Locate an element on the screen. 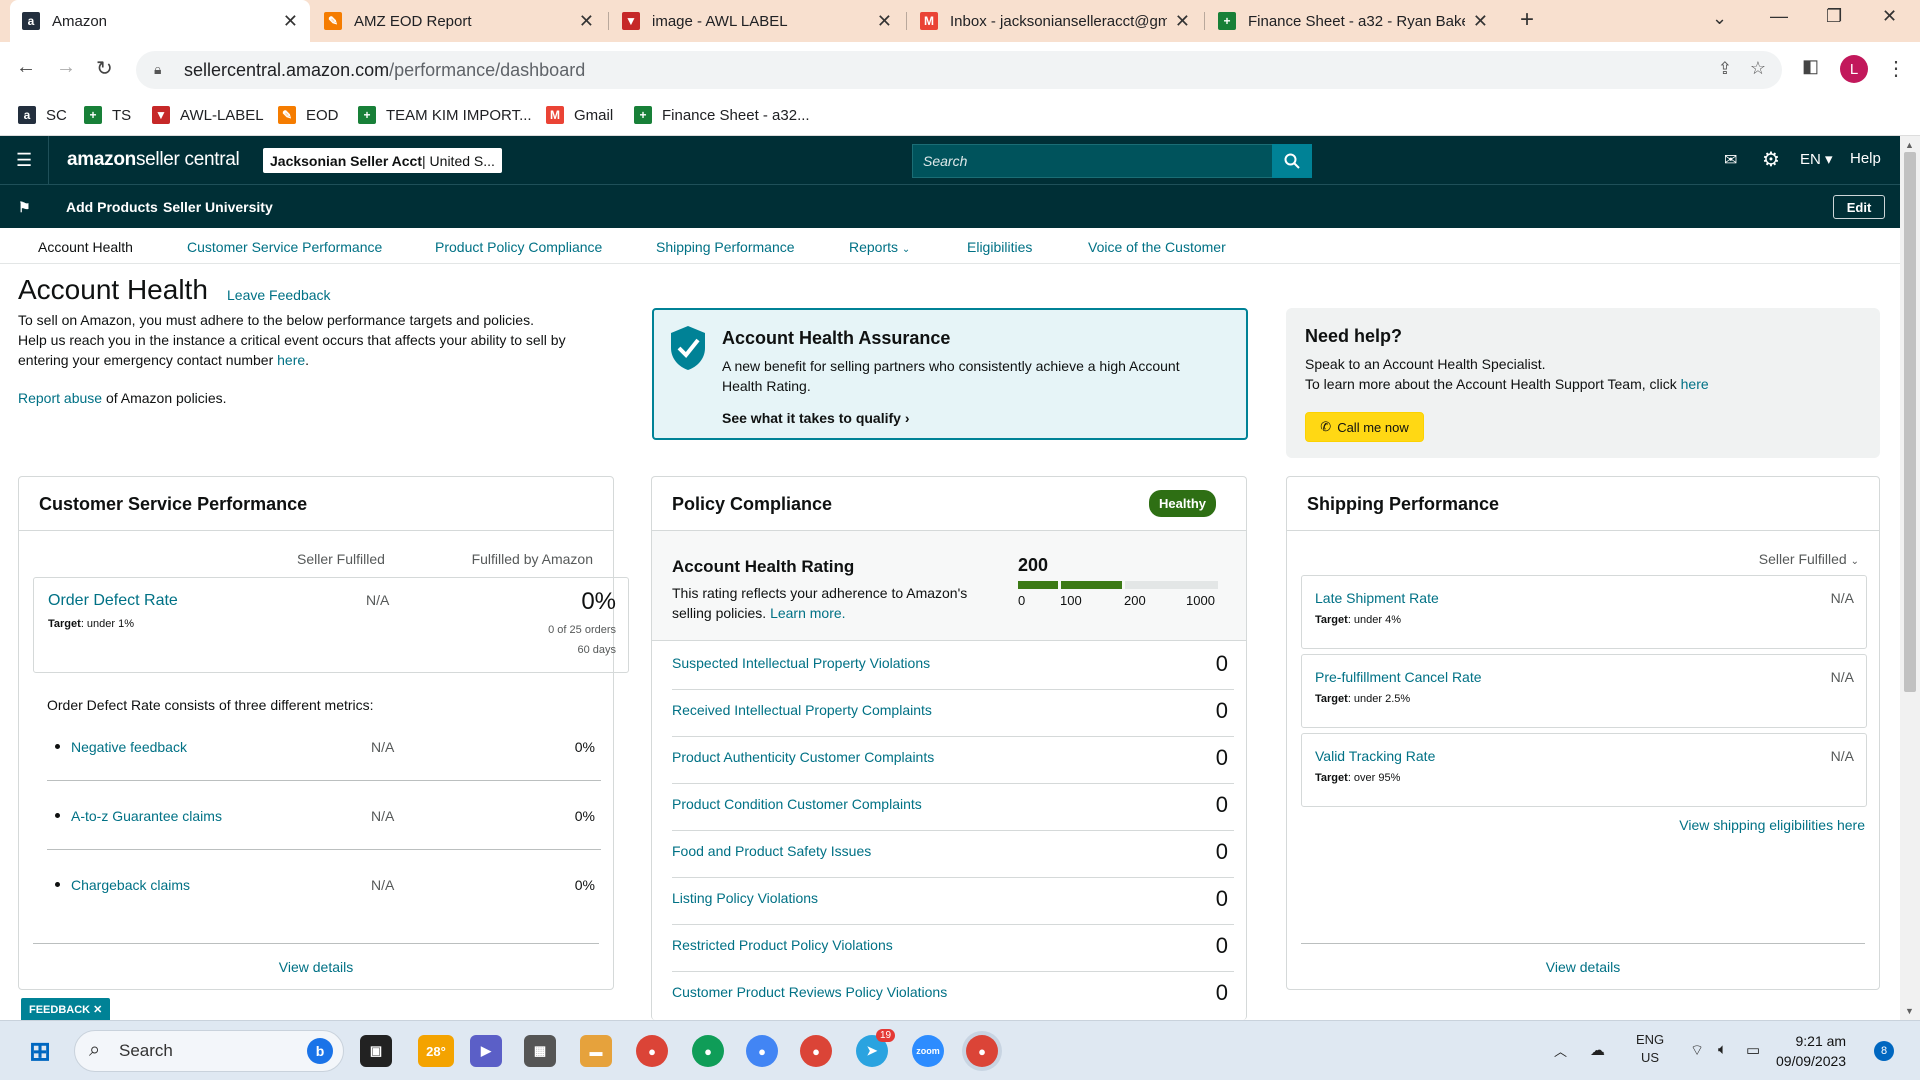  gear-icon: ⚙ is located at coordinates (1771, 159).